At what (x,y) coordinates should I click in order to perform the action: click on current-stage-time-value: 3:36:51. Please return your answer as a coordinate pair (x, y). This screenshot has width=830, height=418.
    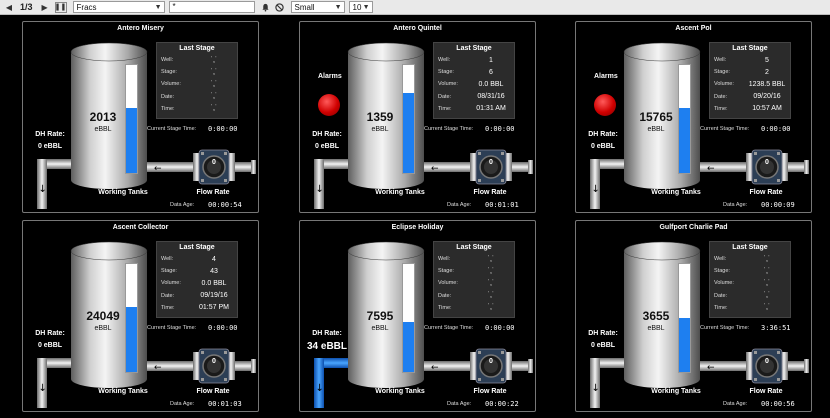
    Looking at the image, I should click on (776, 328).